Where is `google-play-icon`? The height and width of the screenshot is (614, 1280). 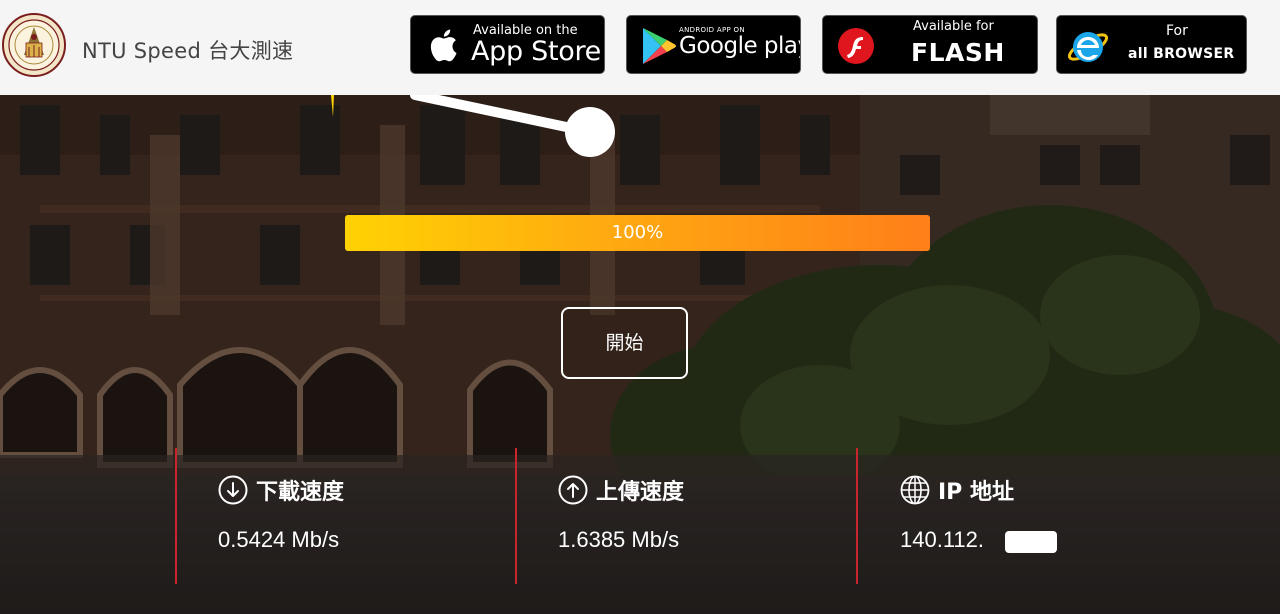
google-play-icon is located at coordinates (659, 46).